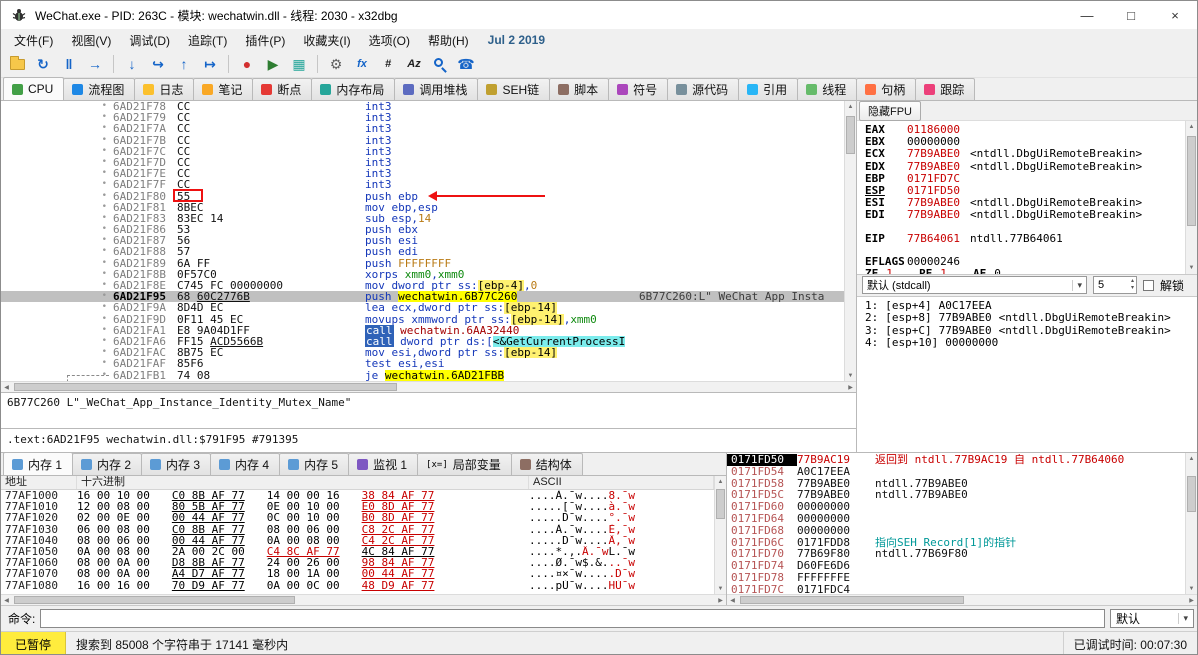 The image size is (1198, 655). What do you see at coordinates (1191, 523) in the screenshot?
I see `stack-vscrollbar: ▲ ▼` at bounding box center [1191, 523].